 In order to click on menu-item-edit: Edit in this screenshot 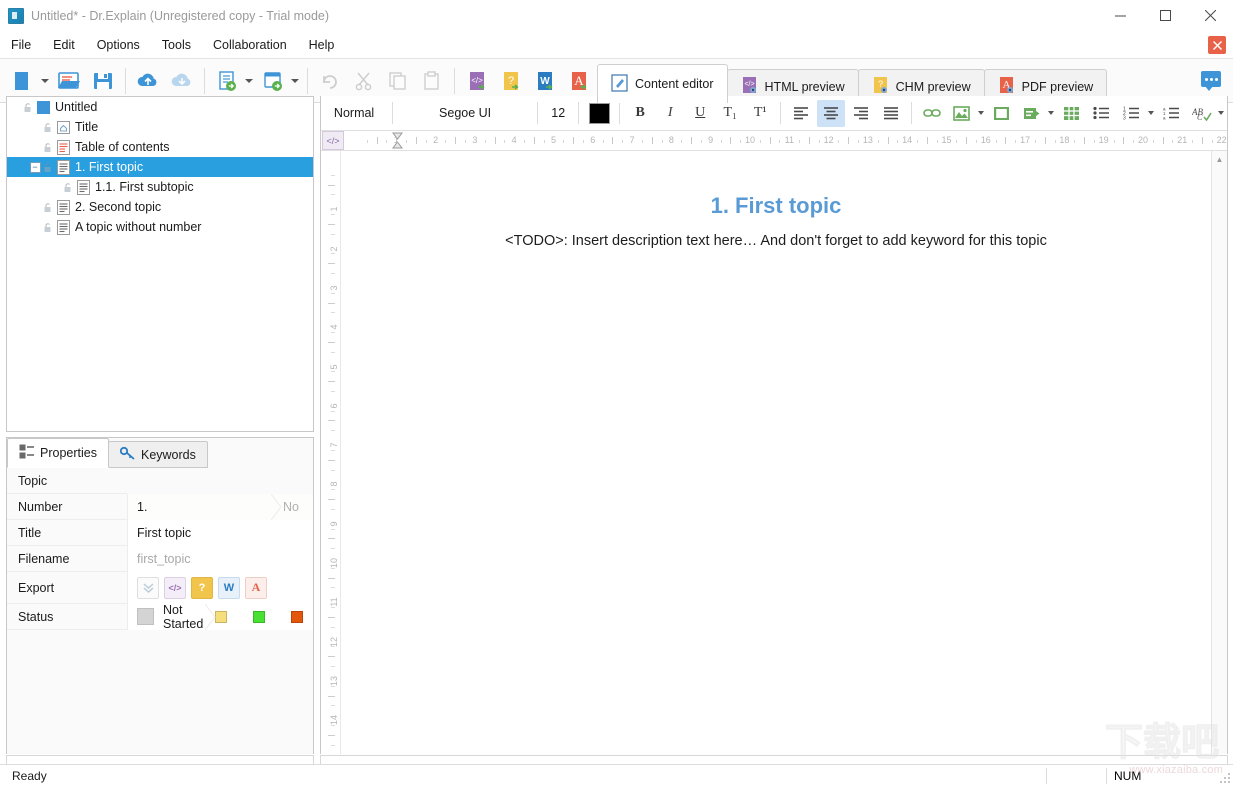, I will do `click(64, 45)`.